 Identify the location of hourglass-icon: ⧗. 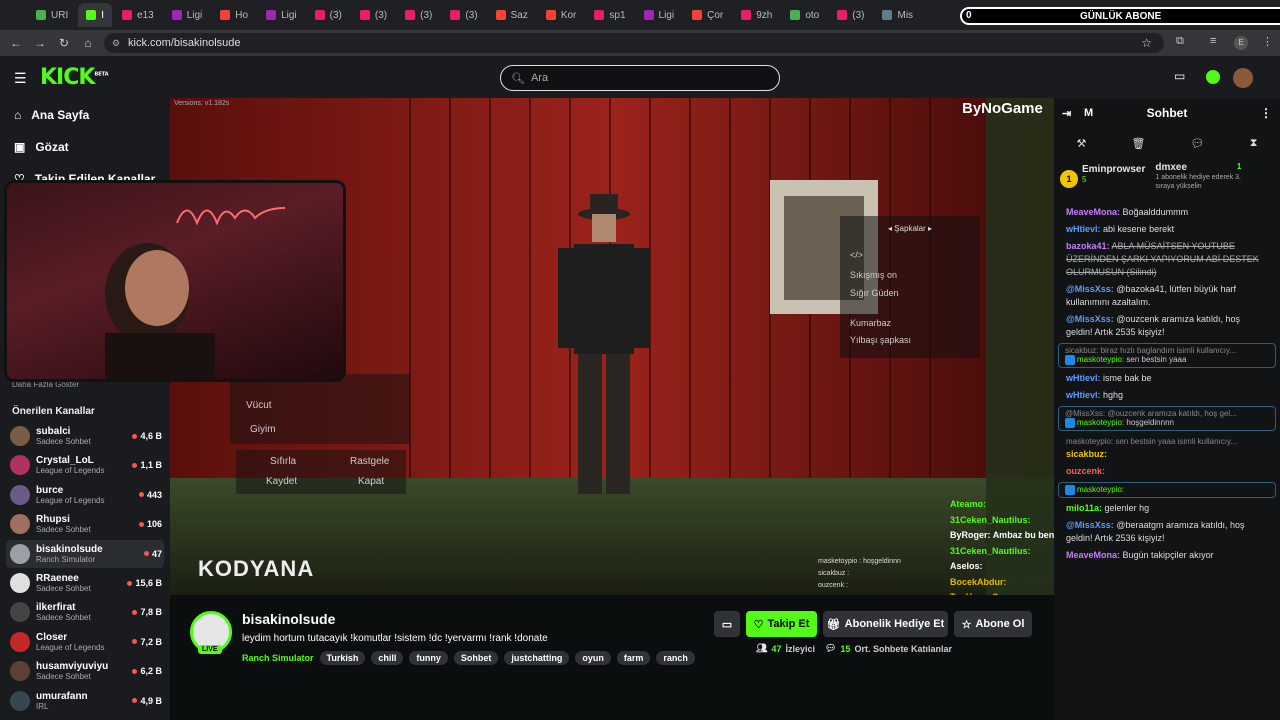
(1254, 143).